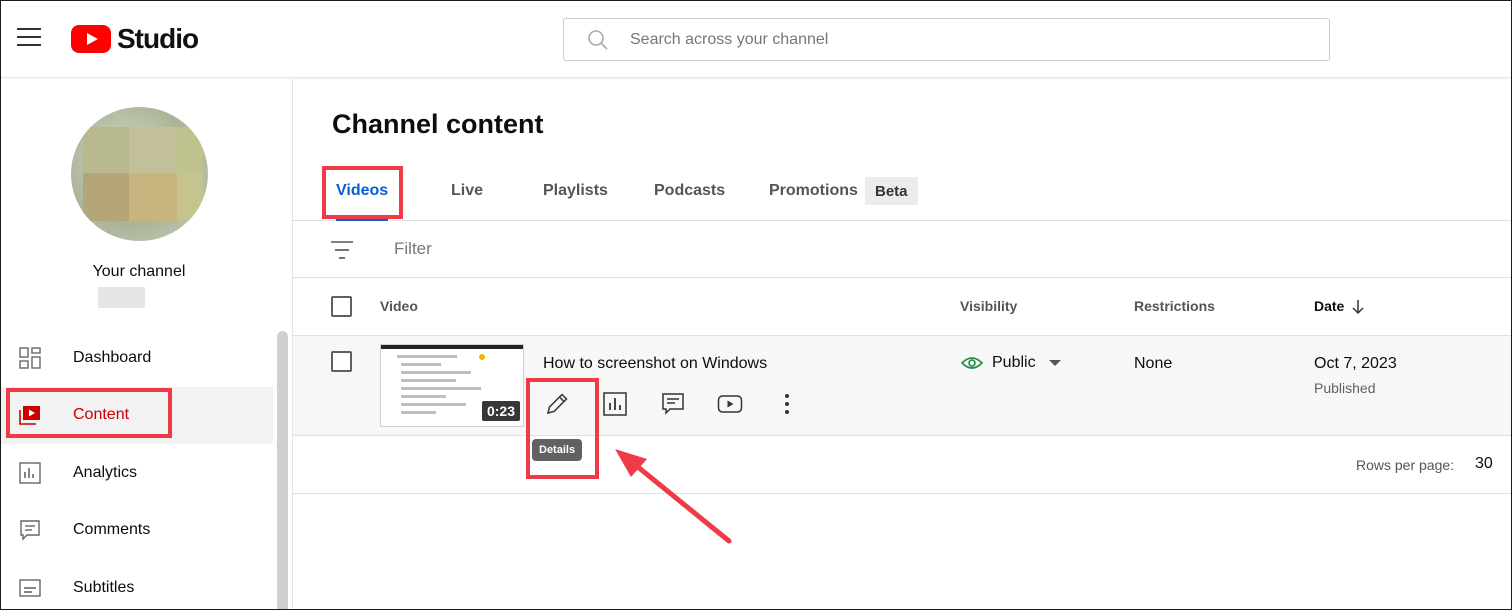 The image size is (1512, 610). Describe the element at coordinates (500, 411) in the screenshot. I see `video-duration: 0:23` at that location.